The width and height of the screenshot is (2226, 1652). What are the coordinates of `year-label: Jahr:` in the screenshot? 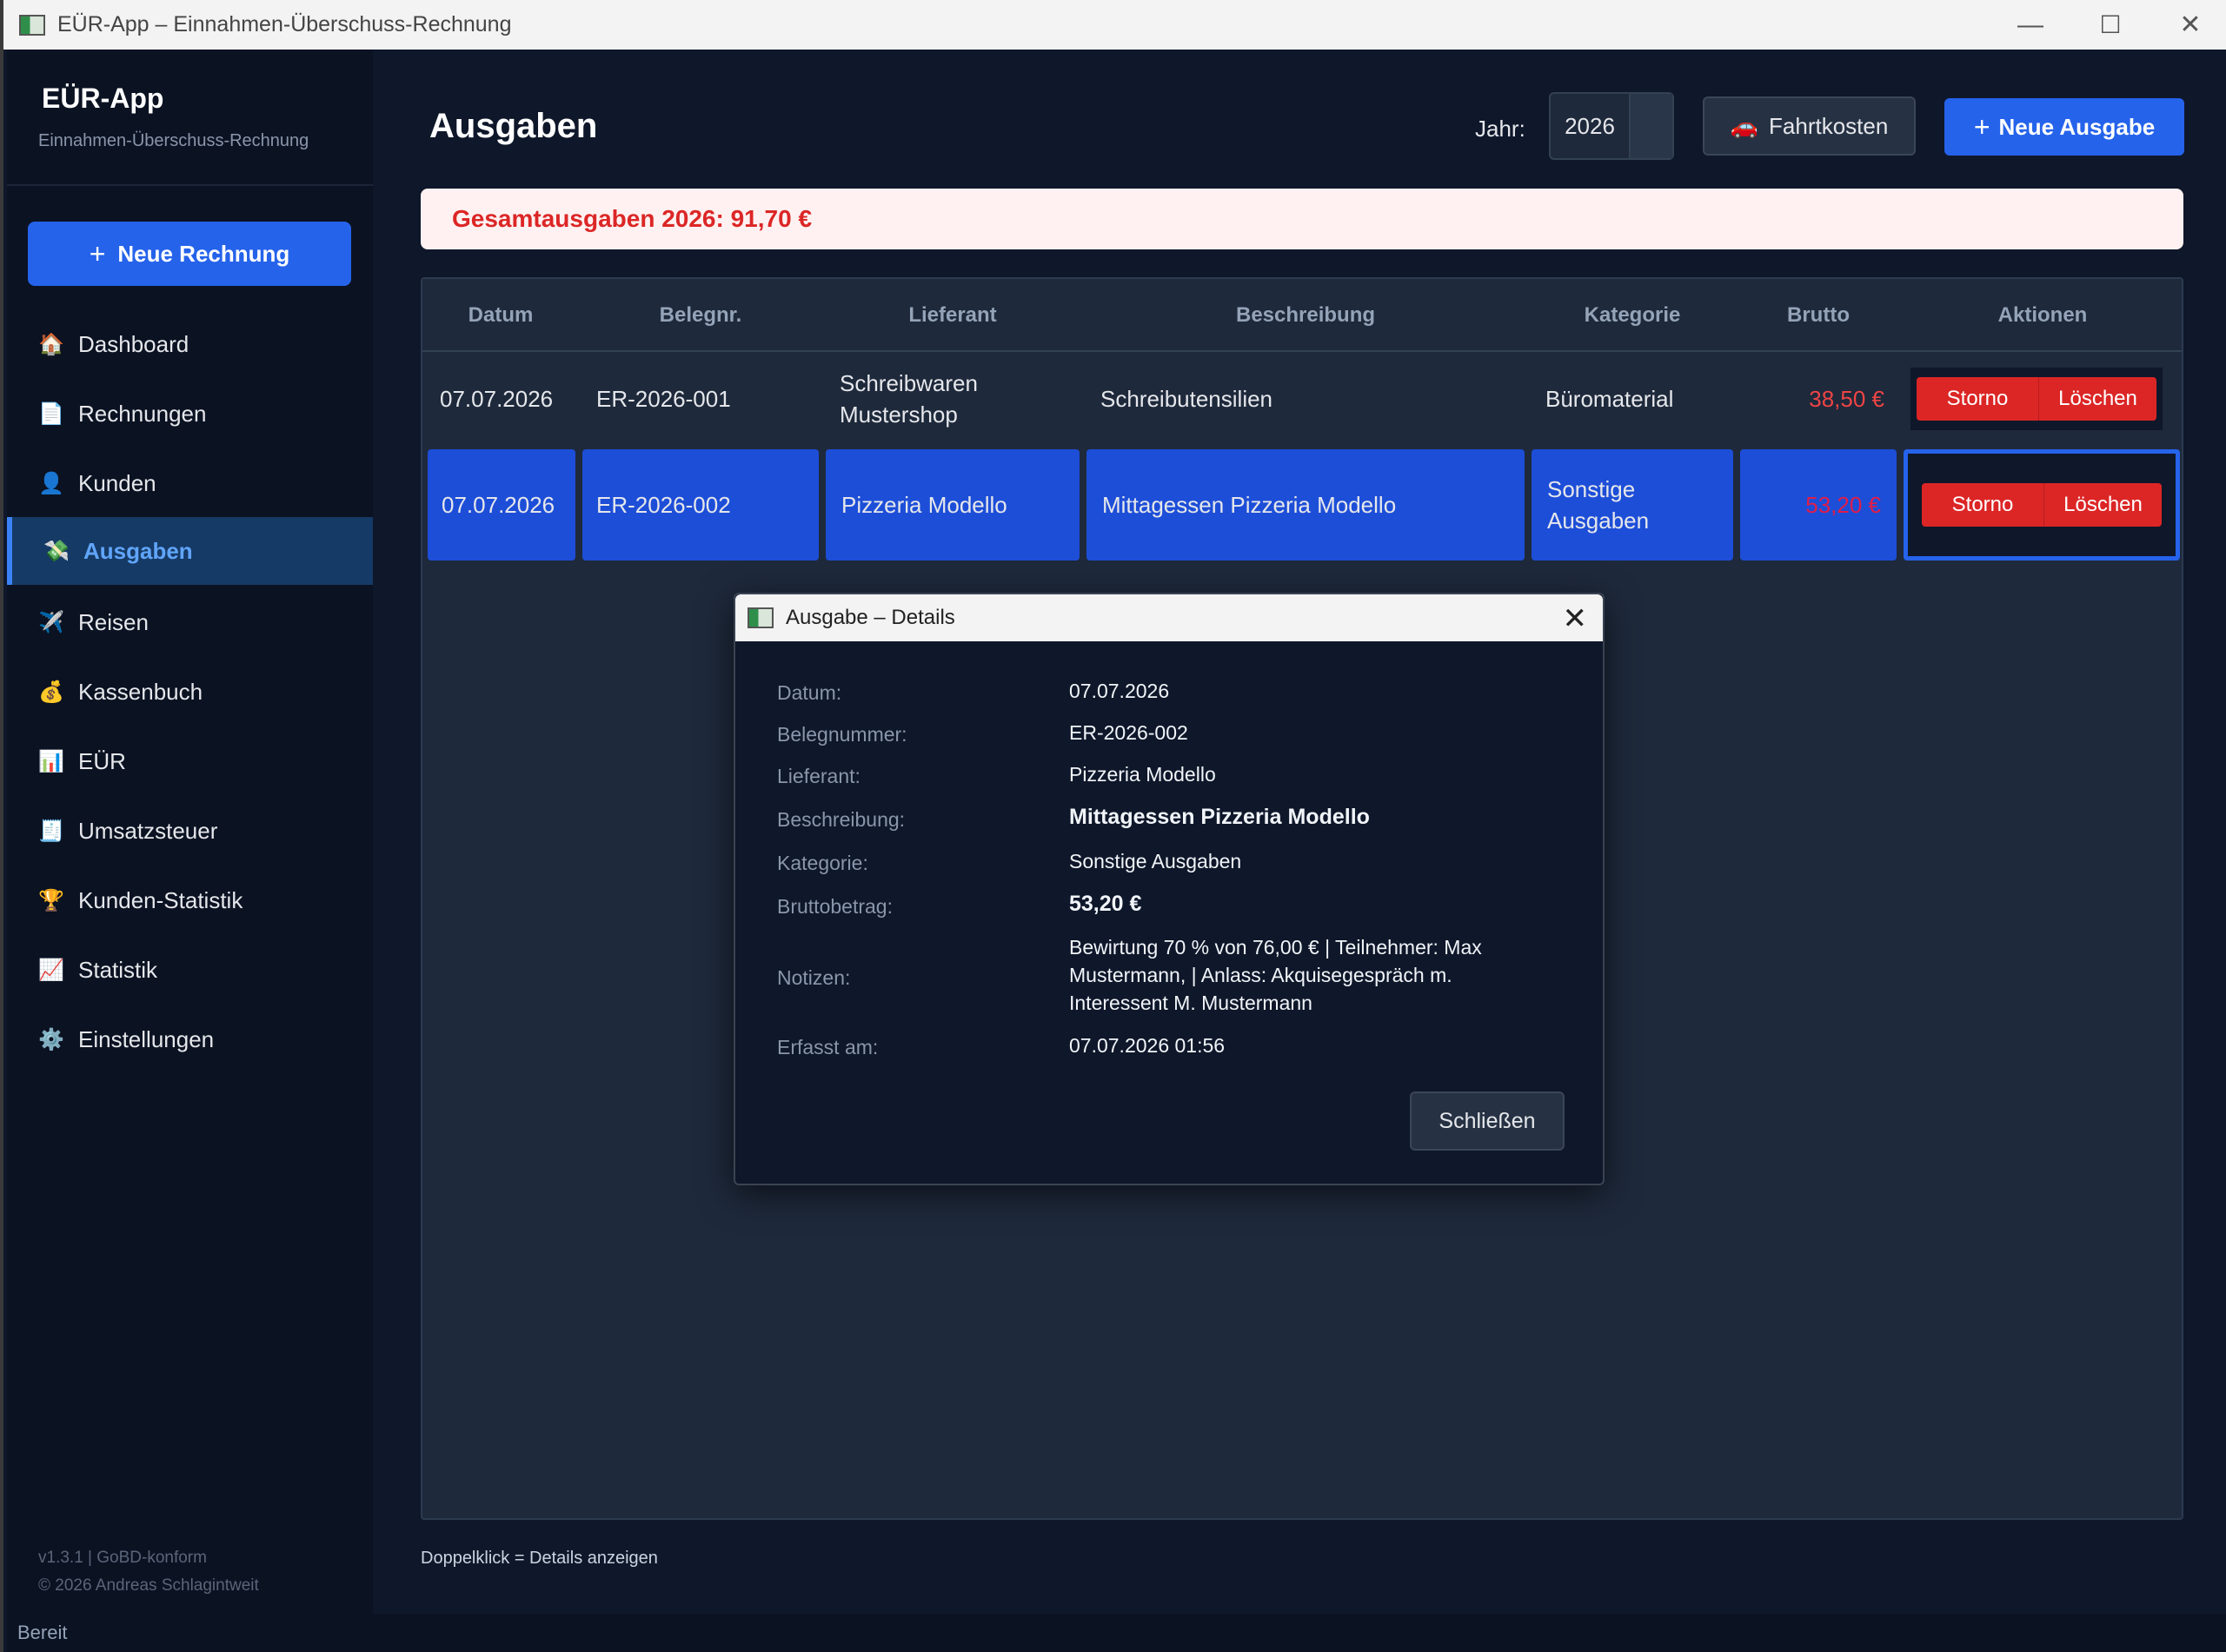 It's located at (1500, 129).